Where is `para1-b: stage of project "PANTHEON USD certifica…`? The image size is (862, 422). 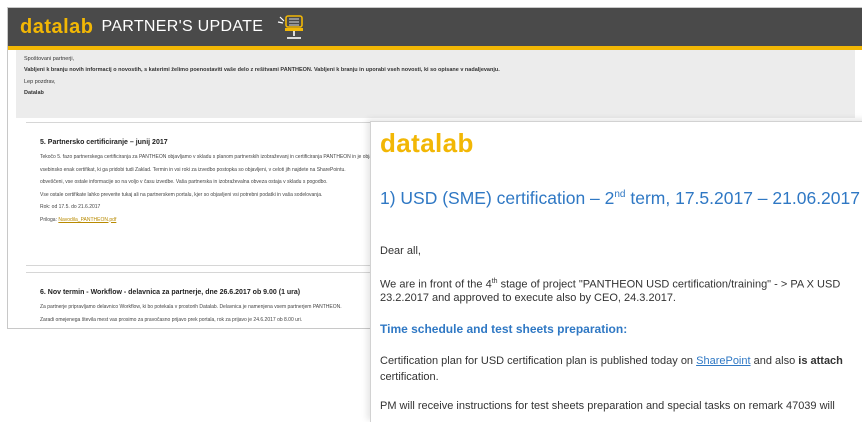
para1-b: stage of project "PANTHEON USD certifica… is located at coordinates (669, 284).